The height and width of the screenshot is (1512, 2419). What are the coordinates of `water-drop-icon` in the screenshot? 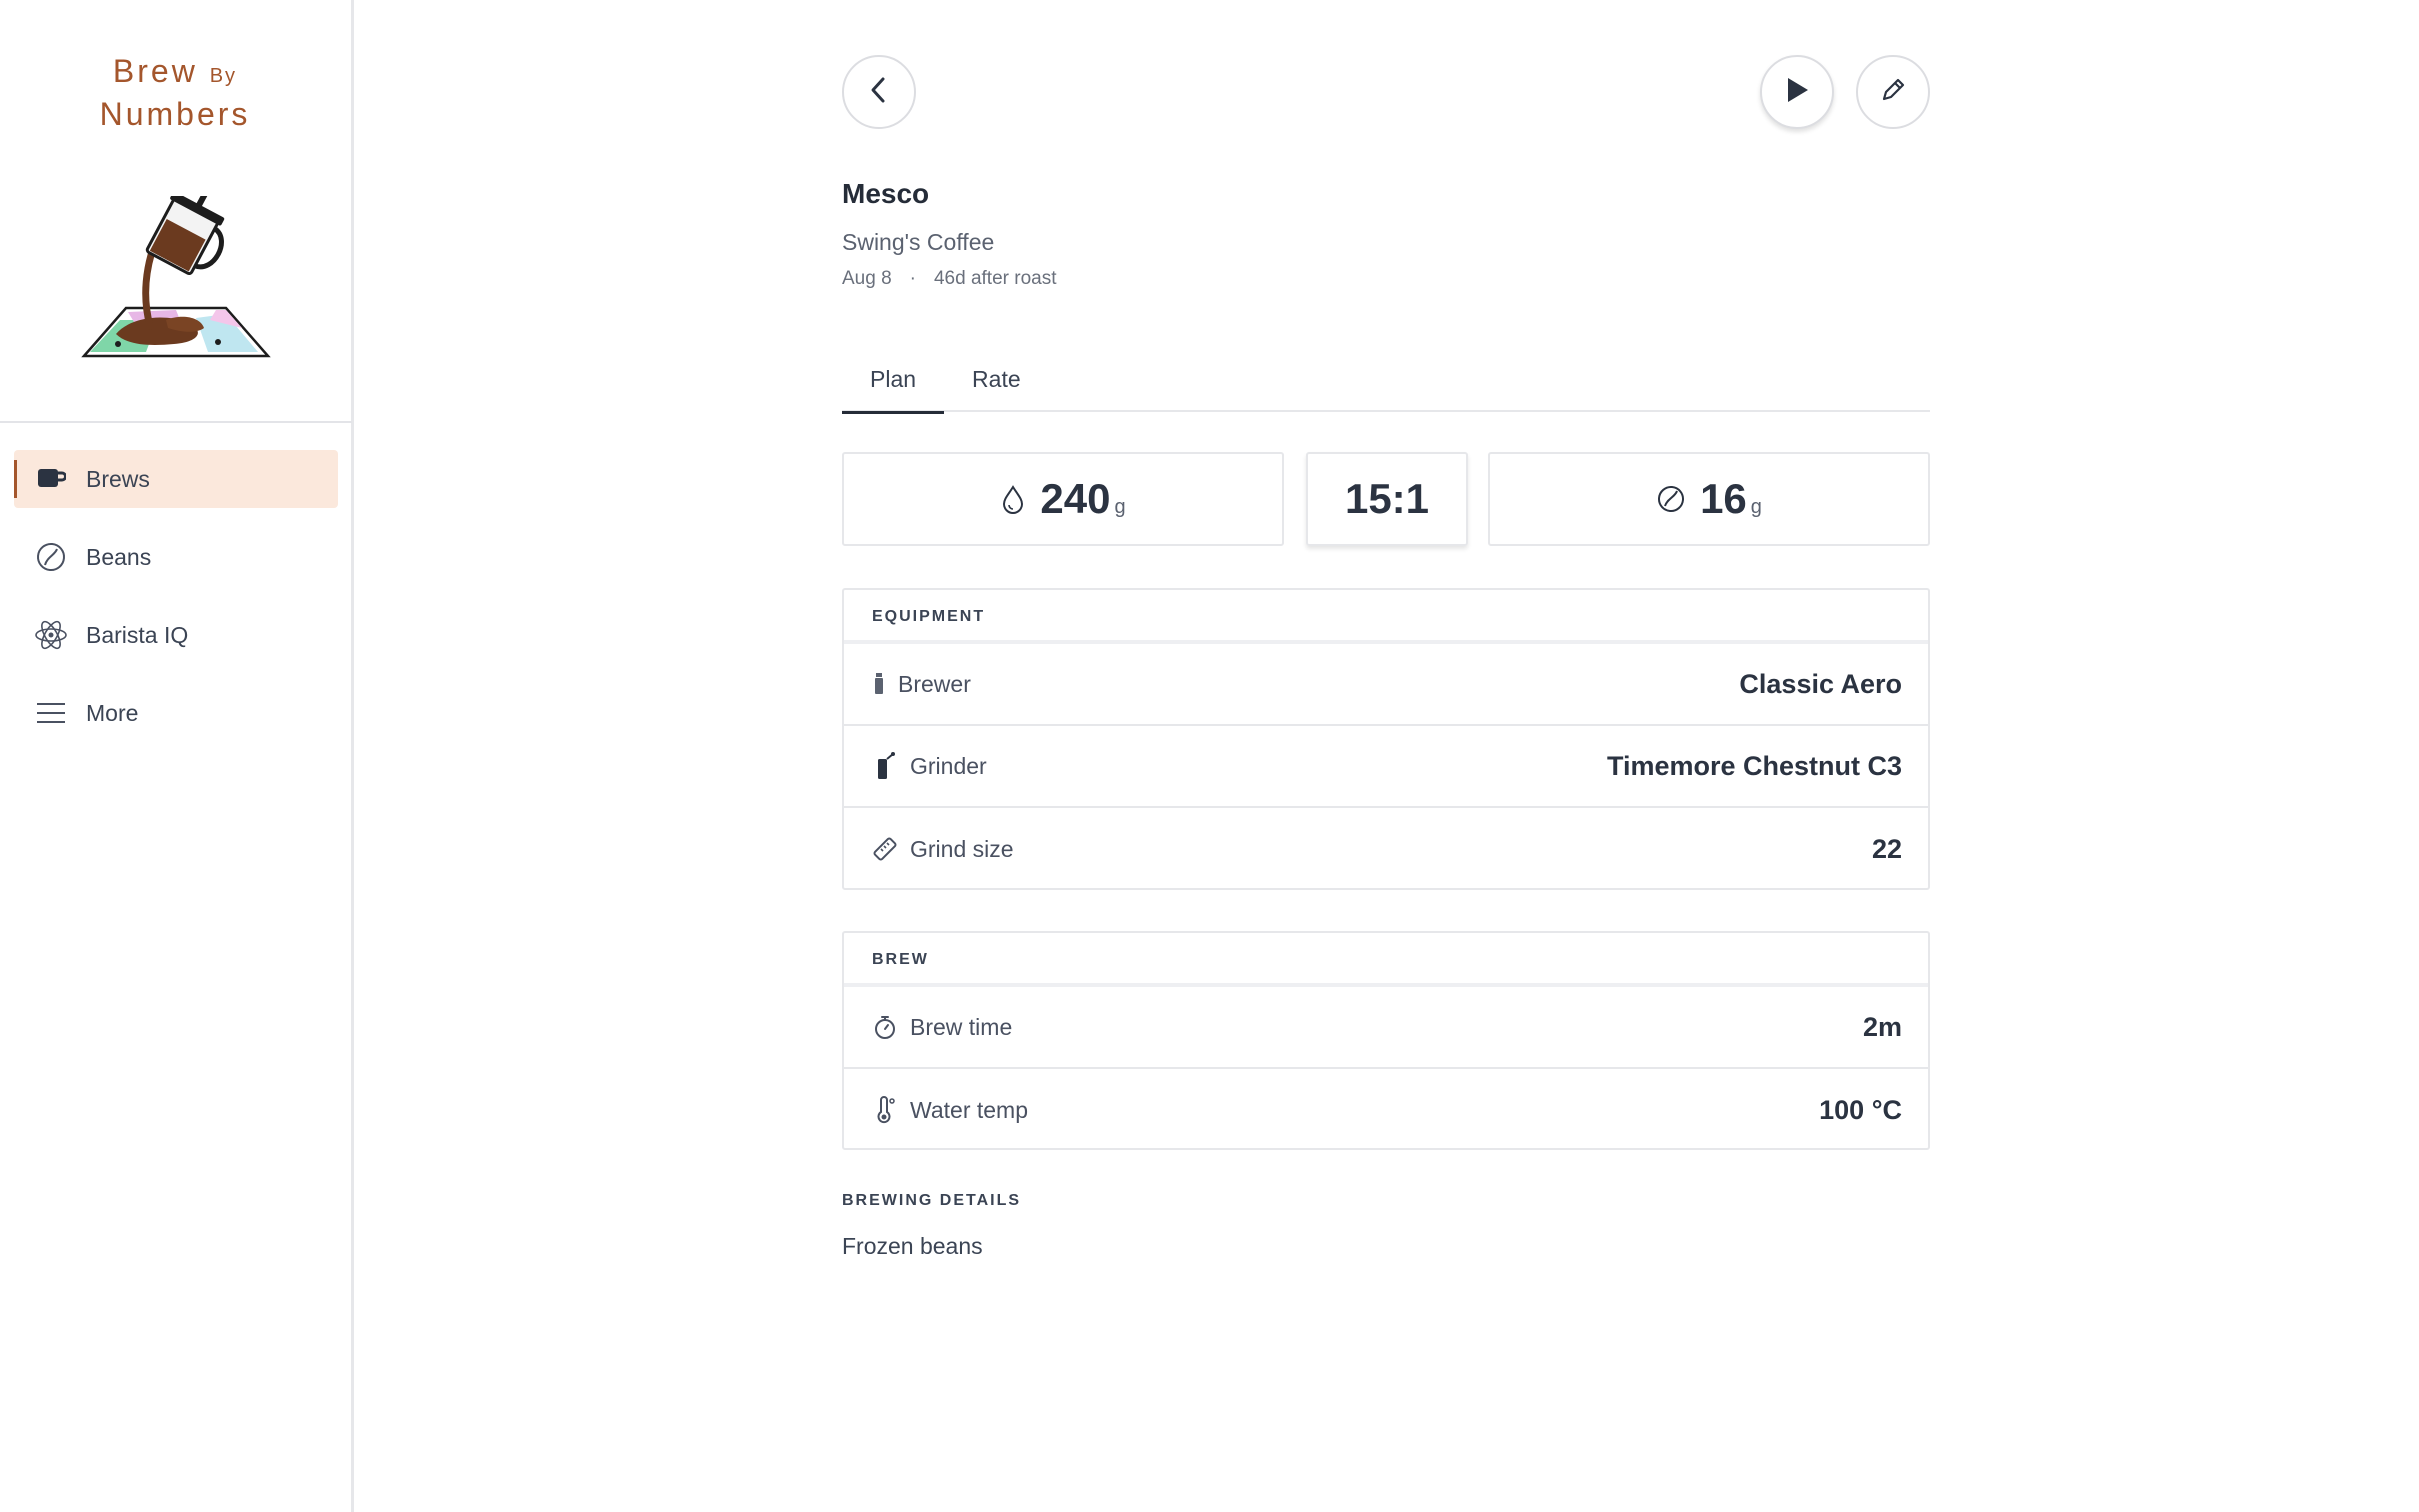 It's located at (1013, 501).